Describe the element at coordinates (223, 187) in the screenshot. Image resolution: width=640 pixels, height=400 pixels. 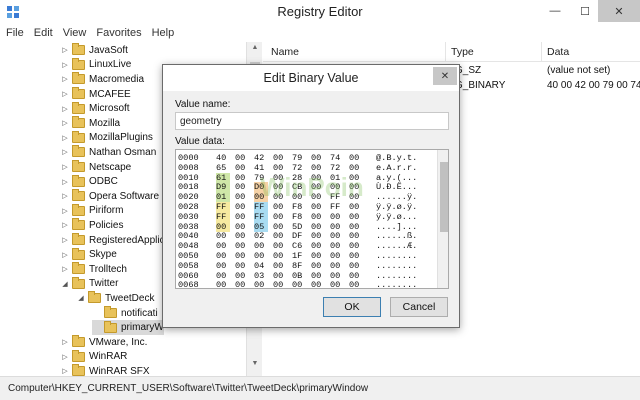
I see `hex-byte: D9` at that location.